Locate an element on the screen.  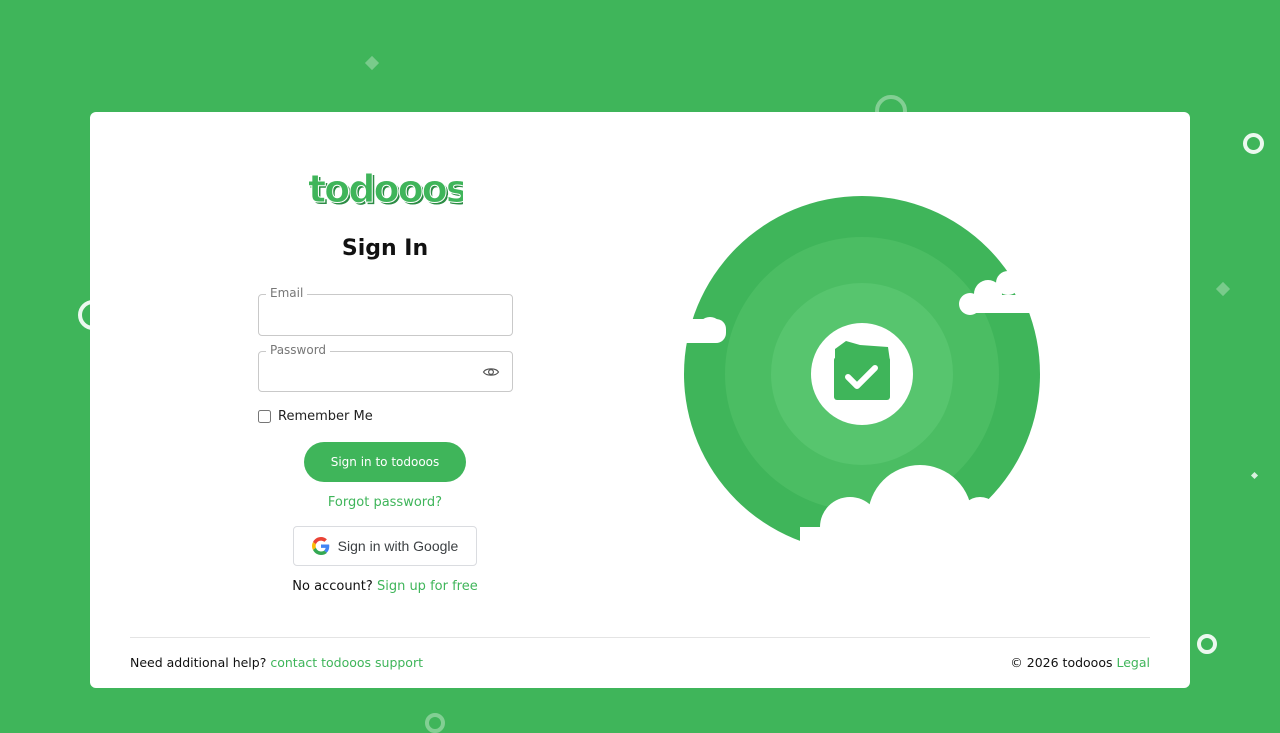
folder-check-icon is located at coordinates (862, 370).